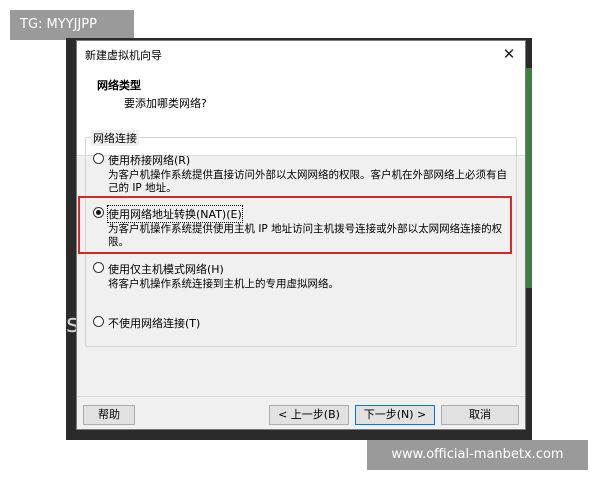  What do you see at coordinates (165, 103) in the screenshot?
I see `page-subtitle: 要添加哪类网络?` at bounding box center [165, 103].